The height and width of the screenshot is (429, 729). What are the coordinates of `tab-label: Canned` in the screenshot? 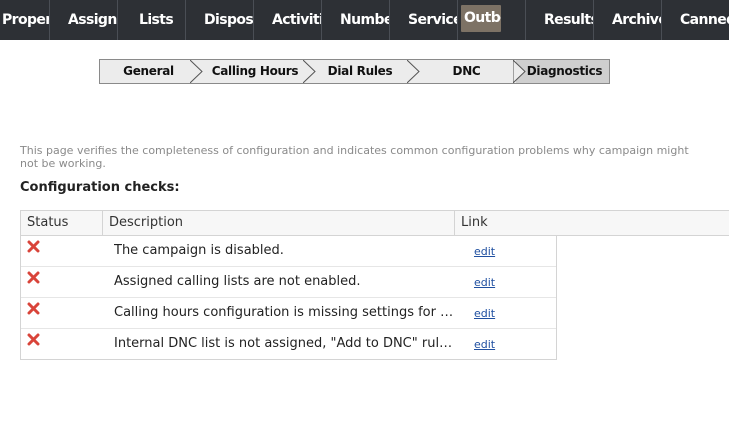 It's located at (704, 20).